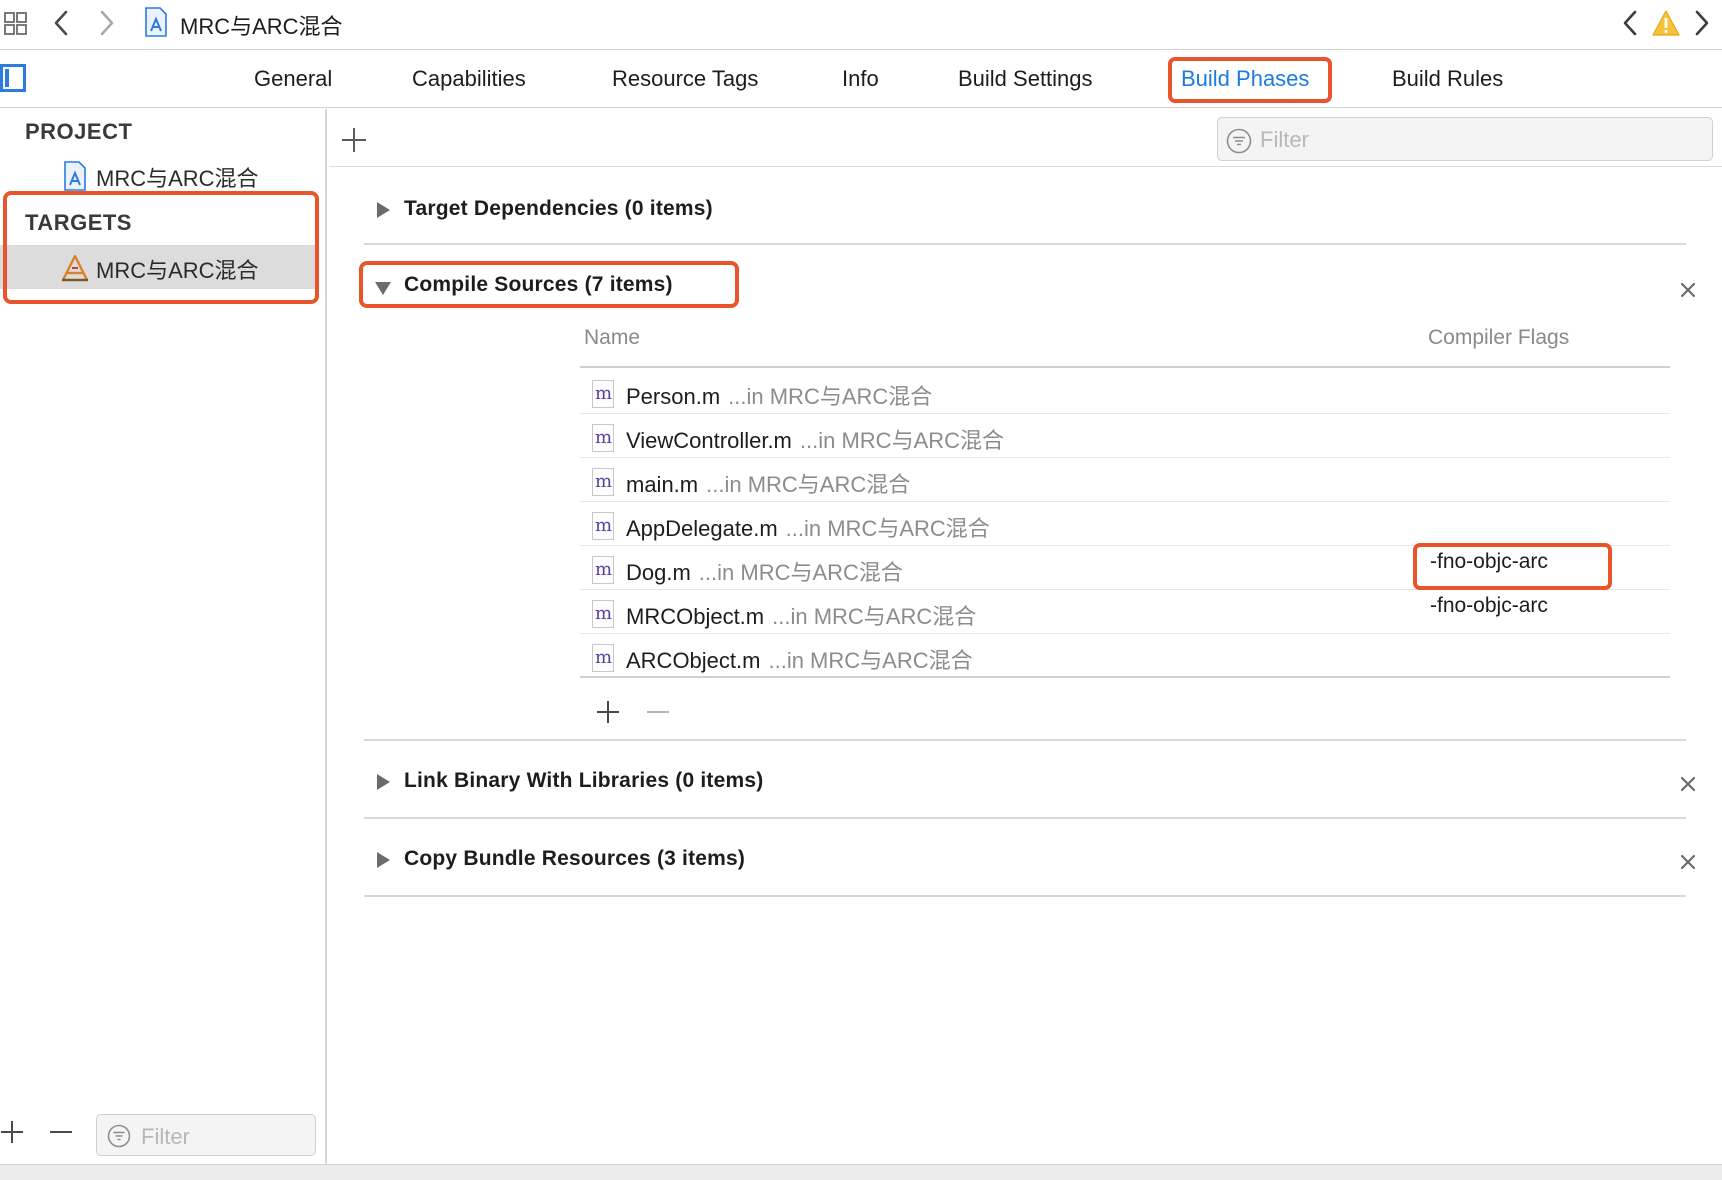 This screenshot has height=1180, width=1722. What do you see at coordinates (1030, 861) in the screenshot?
I see `phase-copy-bundle-resources: Copy Bundle Resources (3 items)` at bounding box center [1030, 861].